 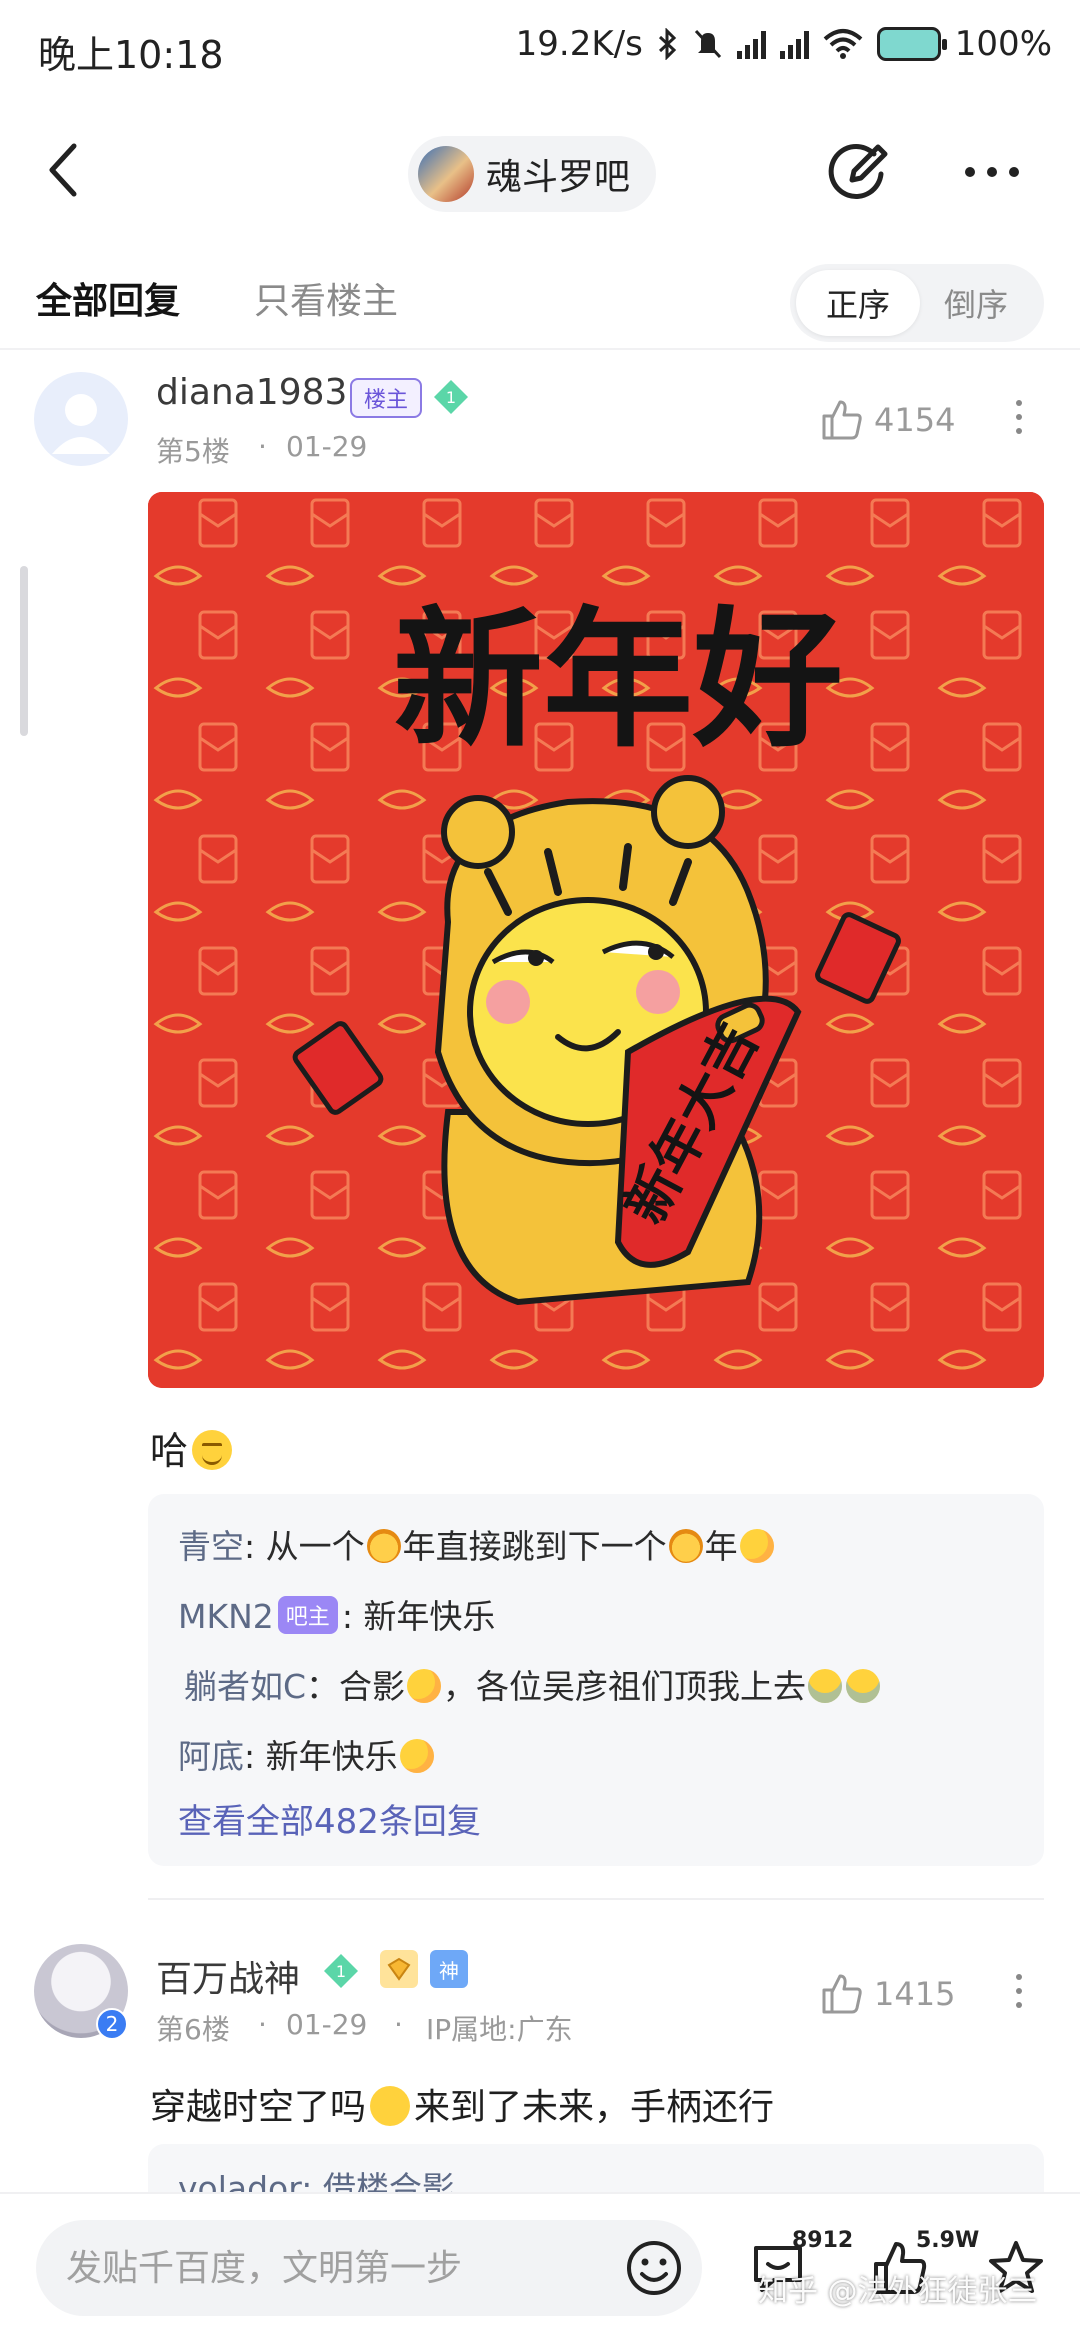 What do you see at coordinates (843, 44) in the screenshot?
I see `wifi-icon` at bounding box center [843, 44].